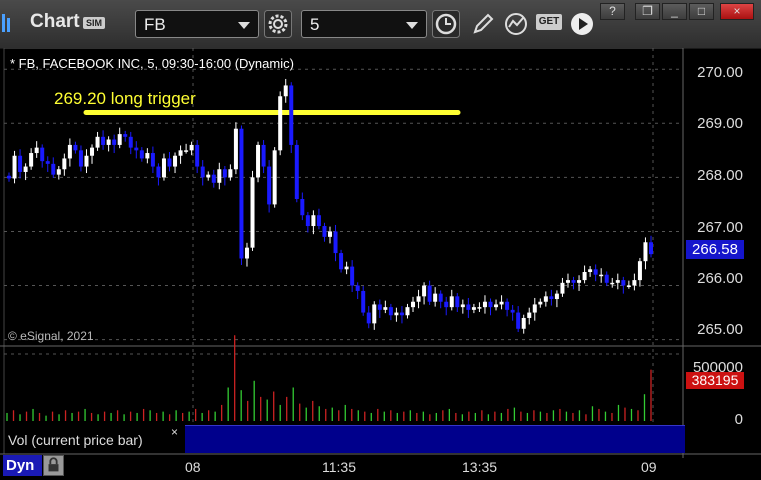 This screenshot has width=761, height=480. What do you see at coordinates (174, 432) in the screenshot?
I see `volume-panel-close-icon: ×` at bounding box center [174, 432].